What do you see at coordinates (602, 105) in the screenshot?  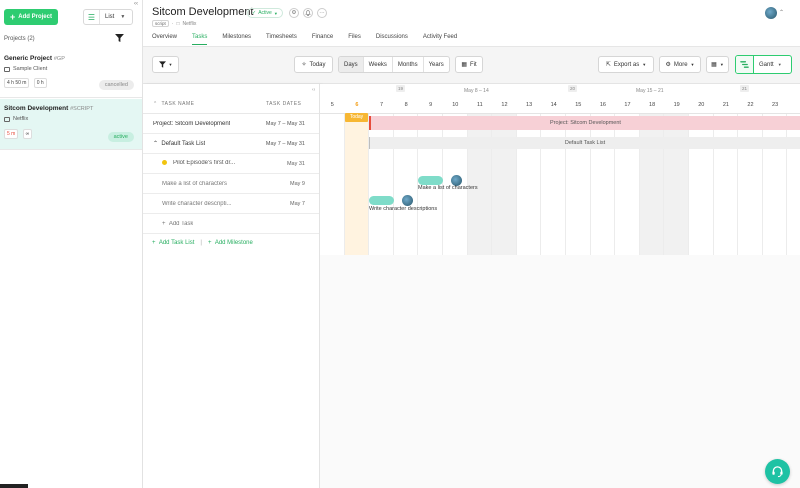 I see `day-number: 16` at bounding box center [602, 105].